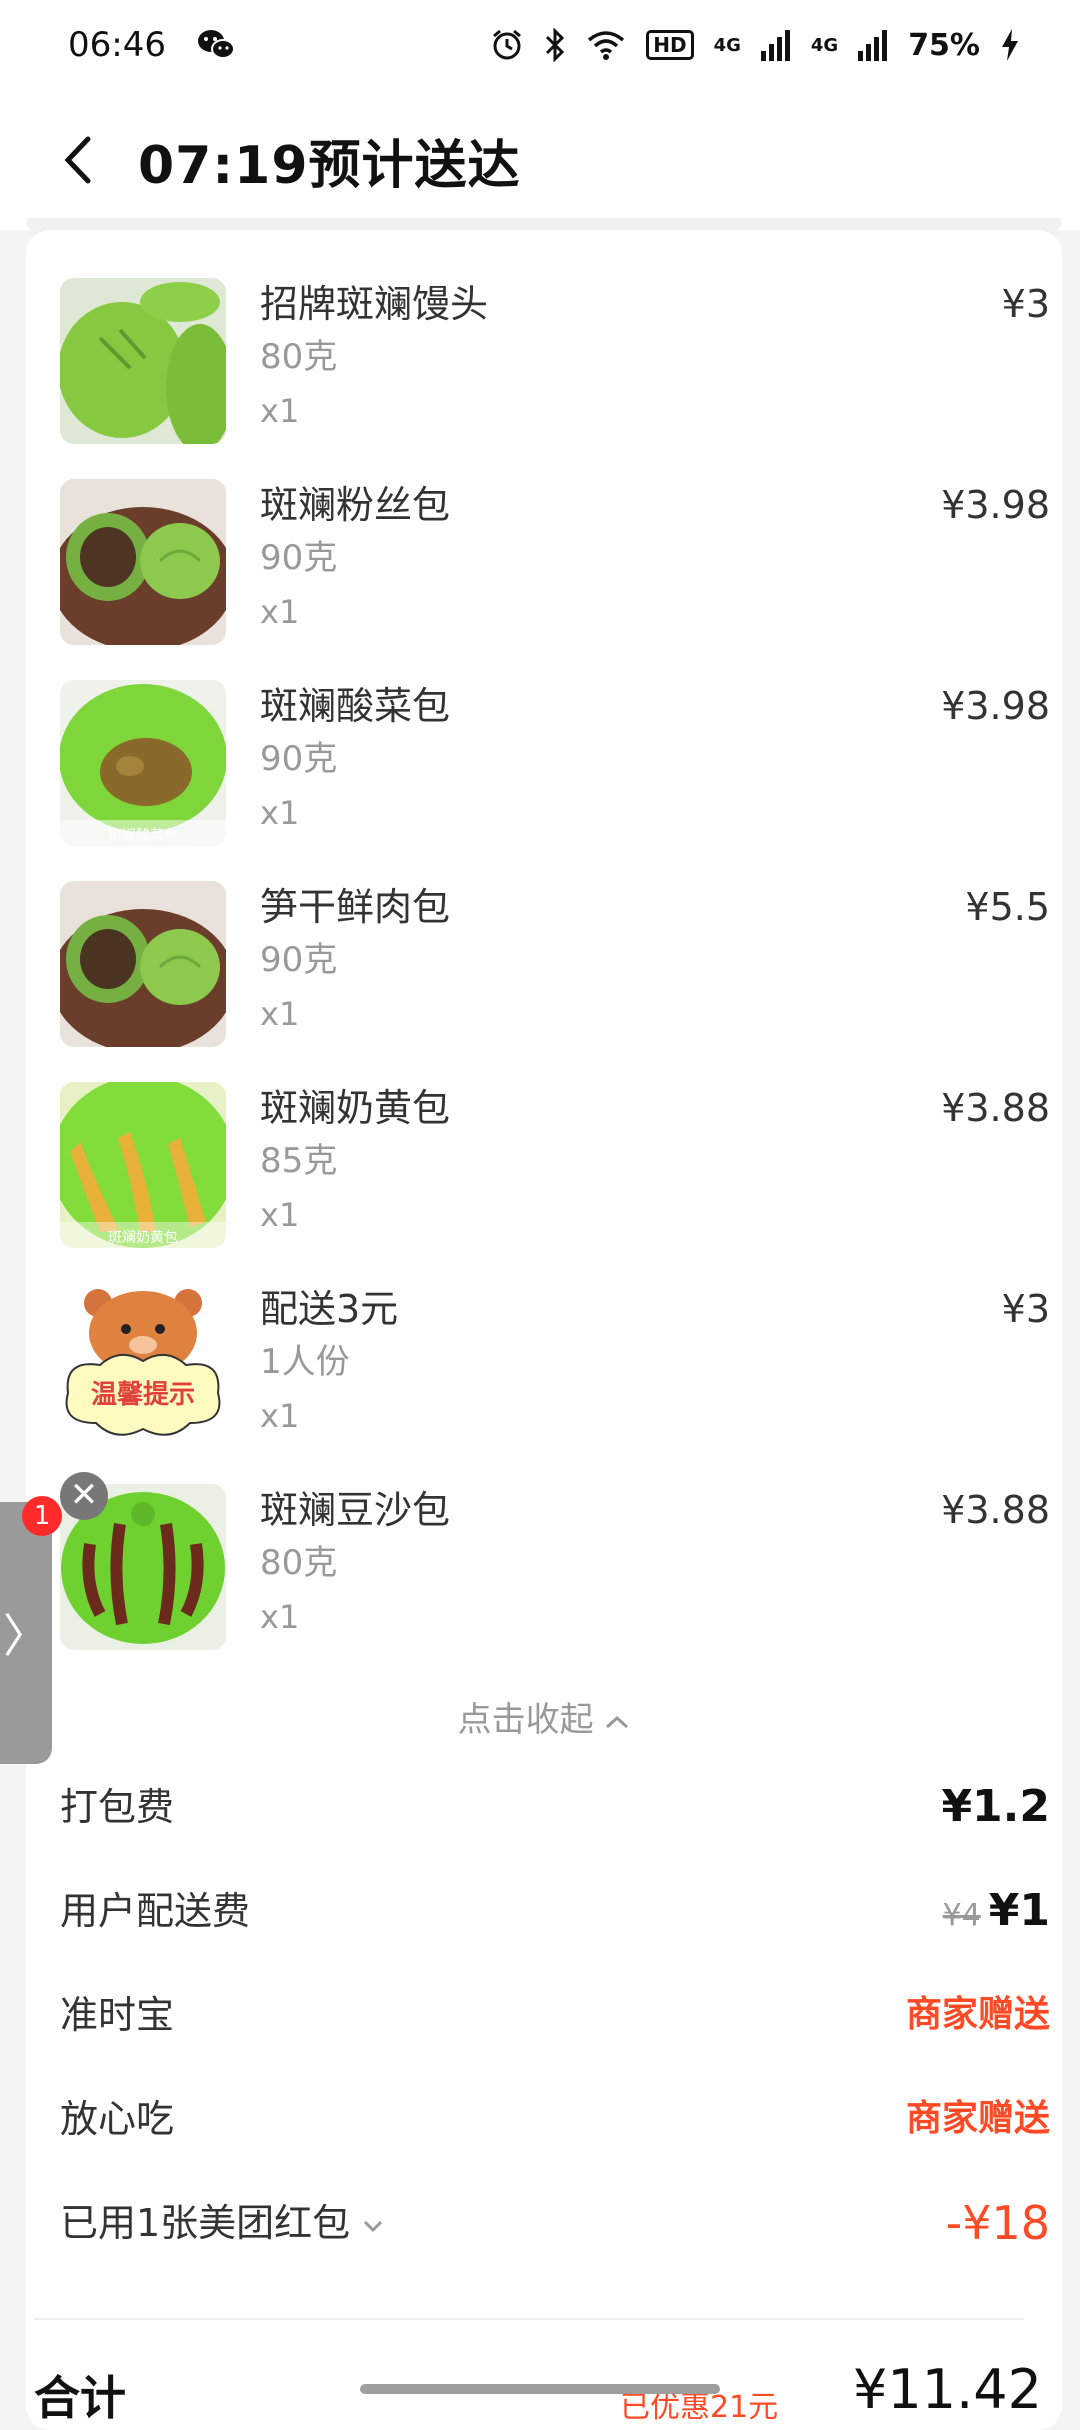  What do you see at coordinates (1007, 907) in the screenshot?
I see `item-price: ¥5.5` at bounding box center [1007, 907].